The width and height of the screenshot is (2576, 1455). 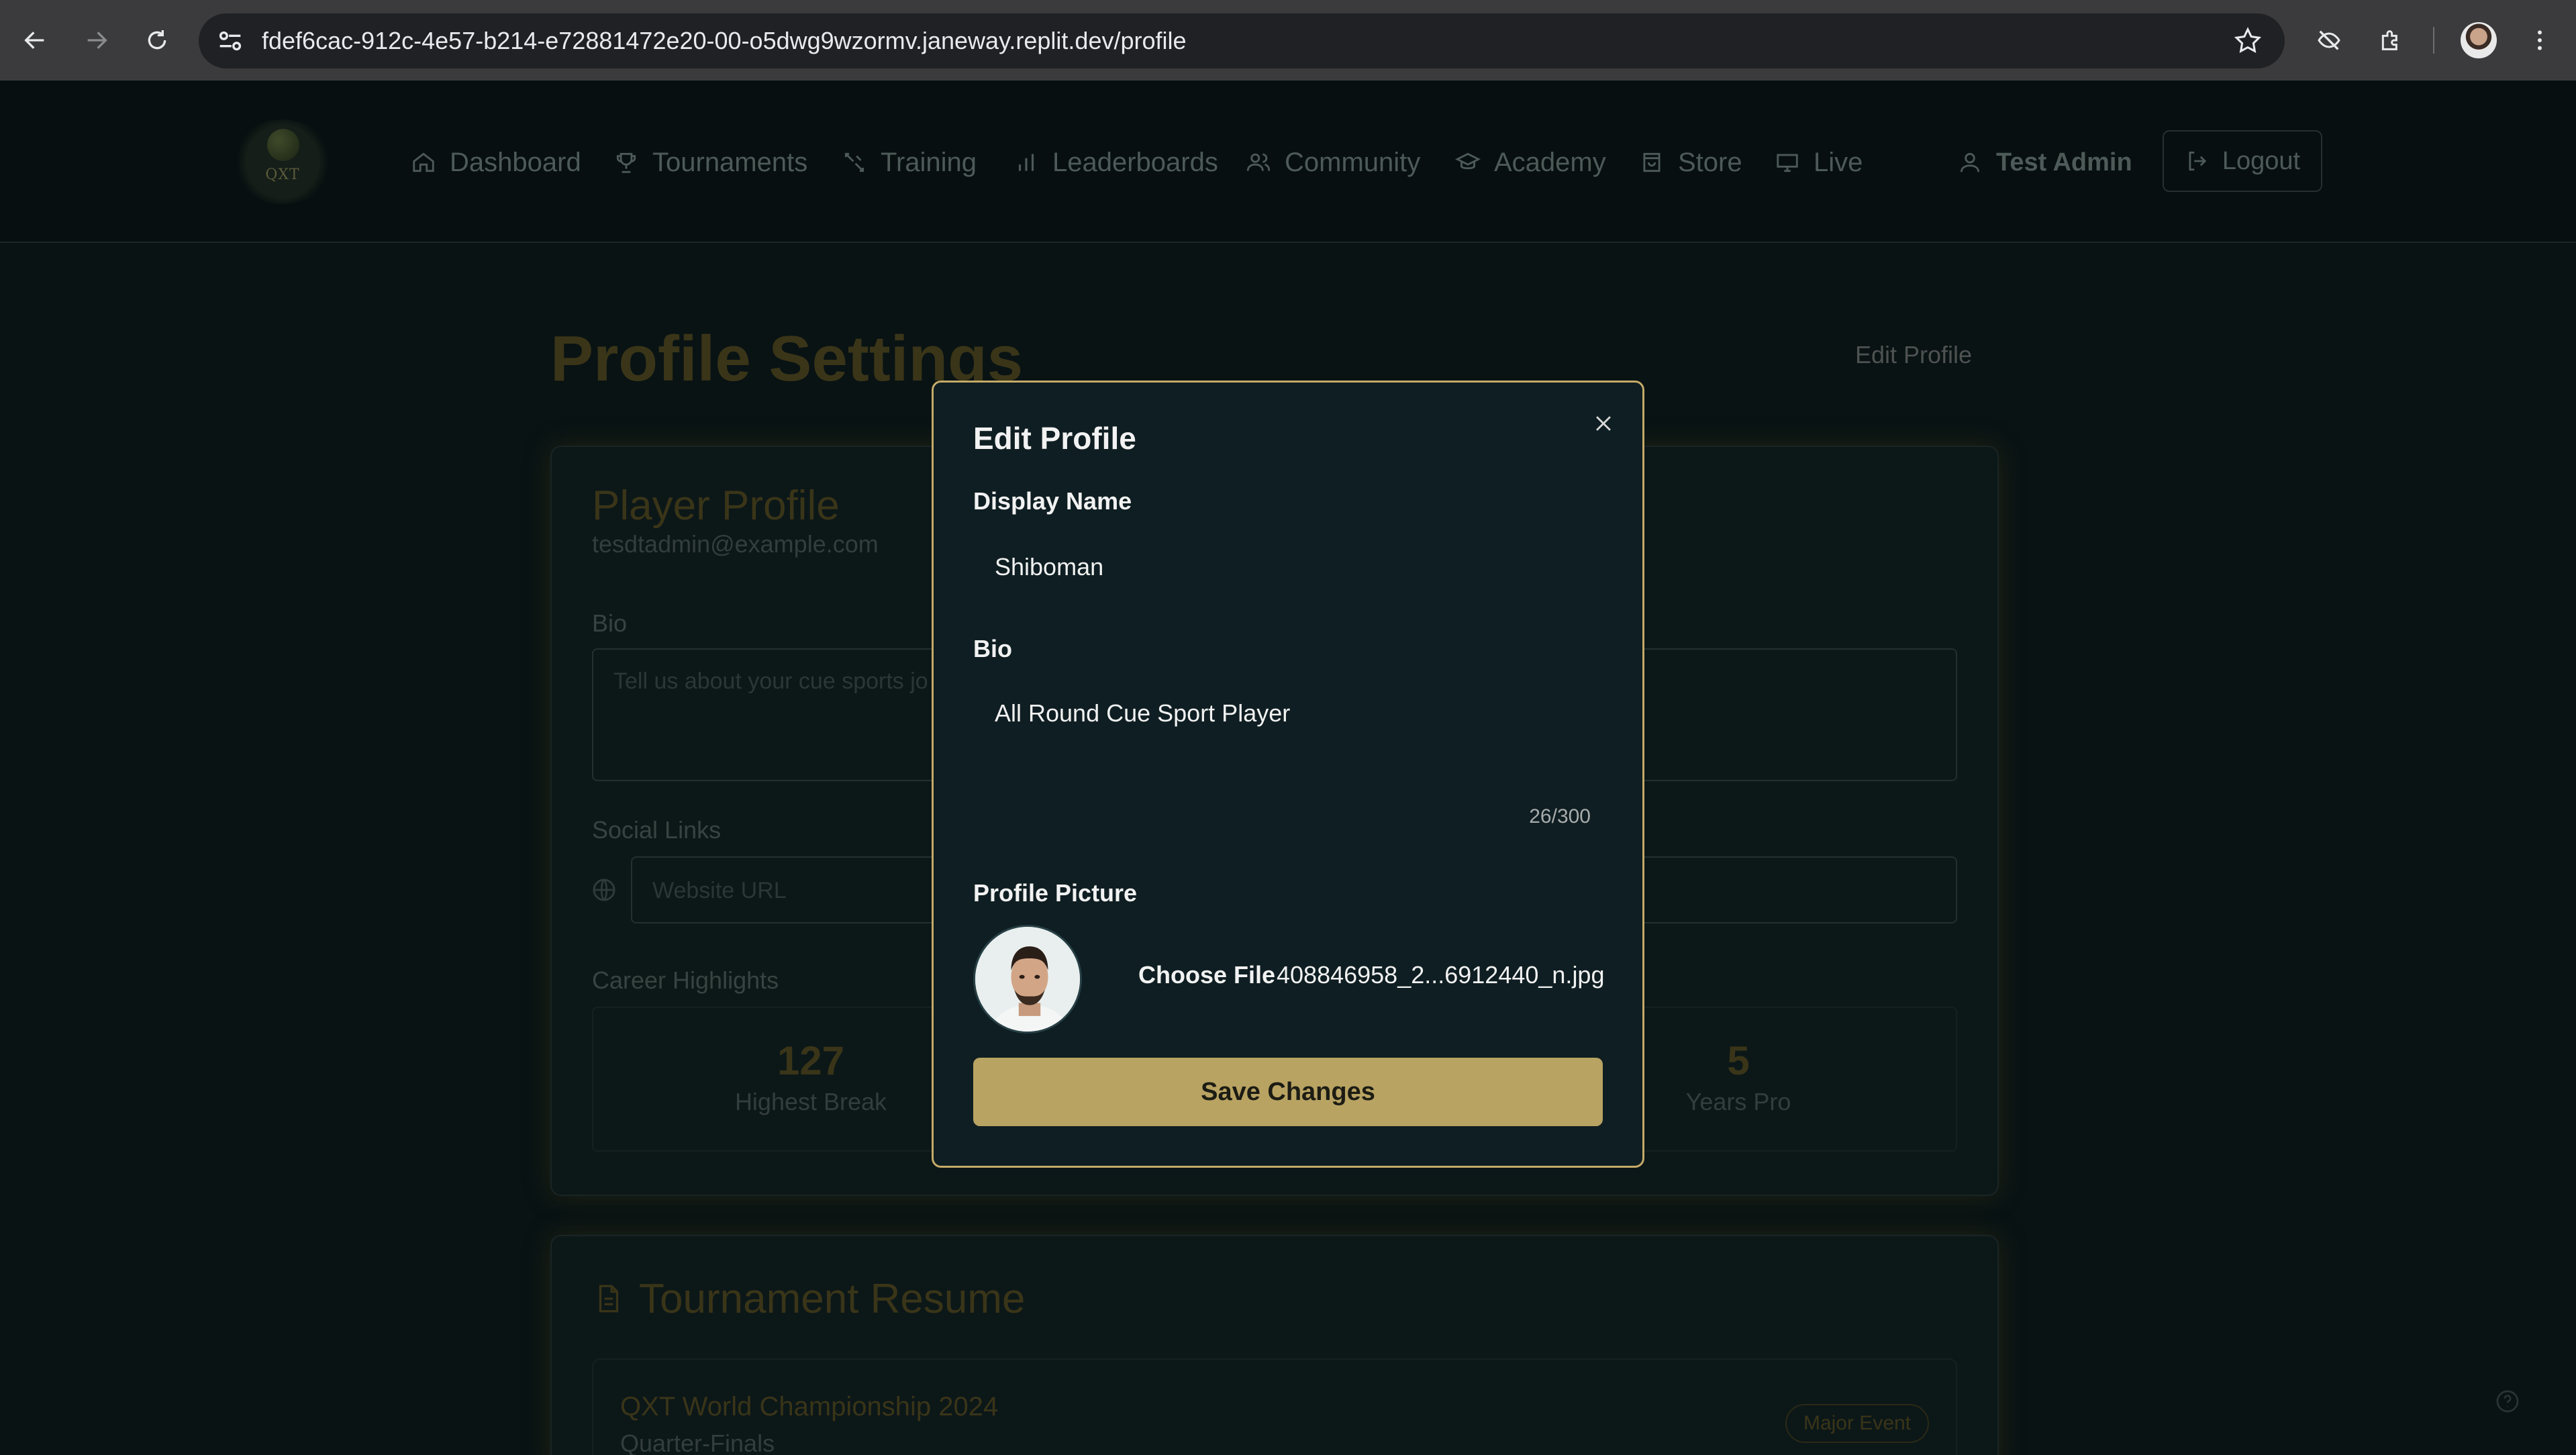 I want to click on nav-academy: Academy, so click(x=1530, y=163).